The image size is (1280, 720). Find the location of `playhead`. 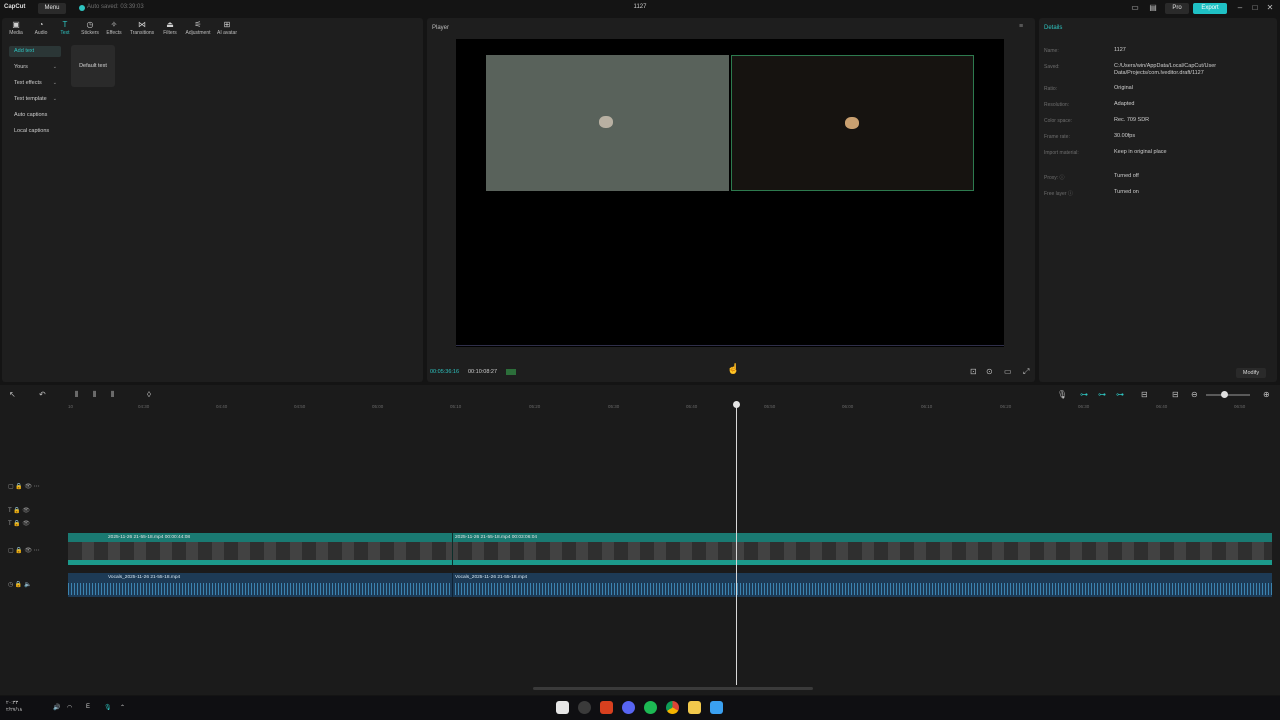

playhead is located at coordinates (736, 544).